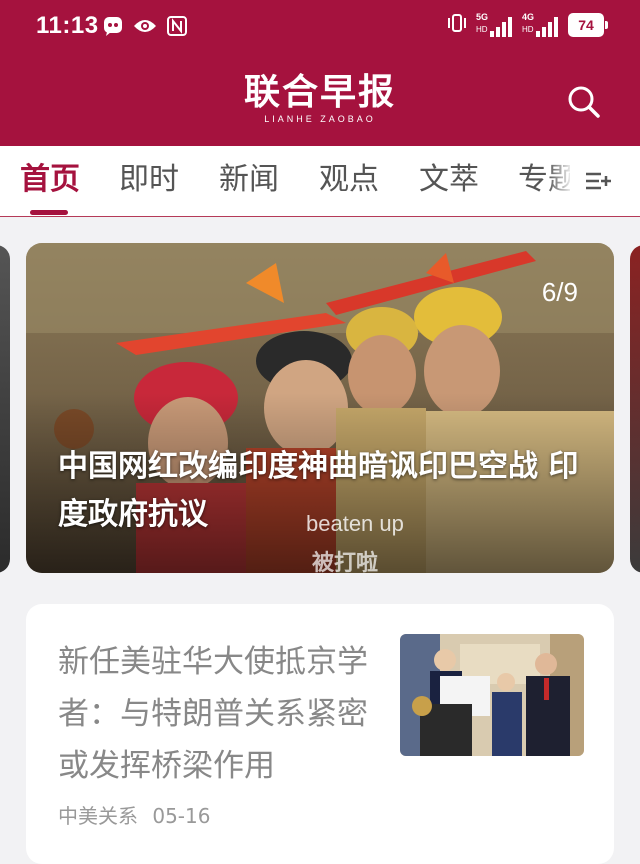  I want to click on logo-chinese: 联合早报, so click(319, 92).